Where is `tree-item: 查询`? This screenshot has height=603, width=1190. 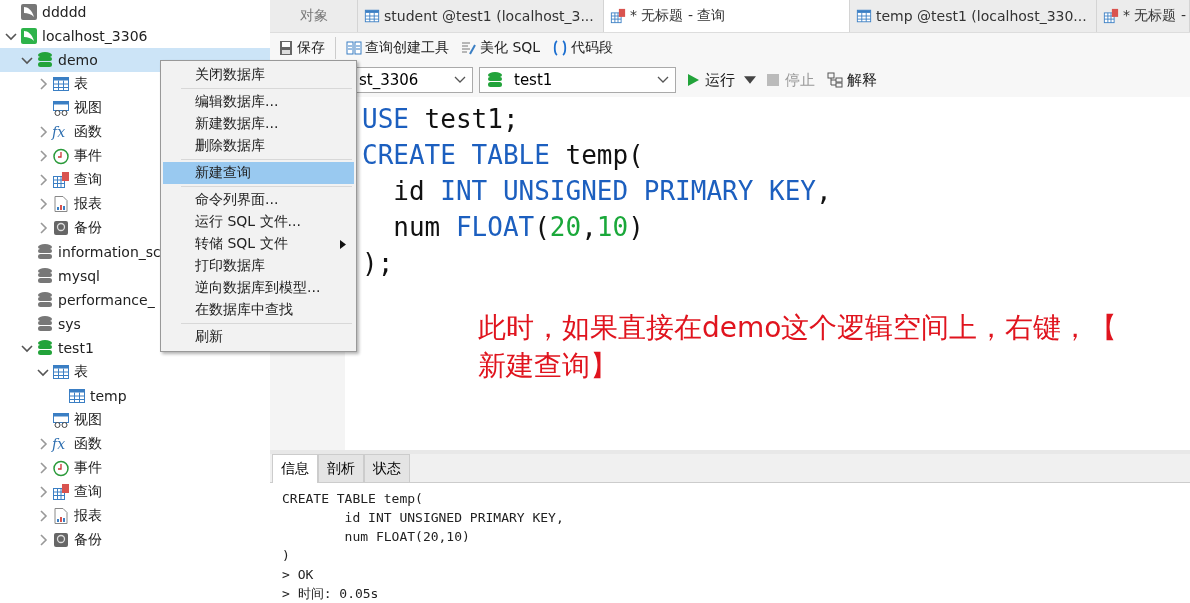 tree-item: 查询 is located at coordinates (135, 492).